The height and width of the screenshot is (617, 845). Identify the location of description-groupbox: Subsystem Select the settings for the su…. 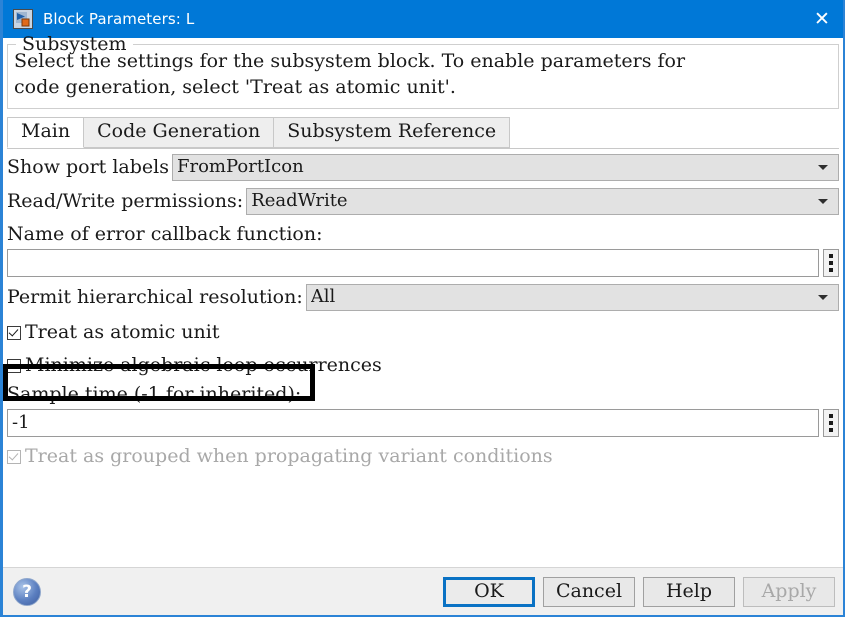
(423, 71).